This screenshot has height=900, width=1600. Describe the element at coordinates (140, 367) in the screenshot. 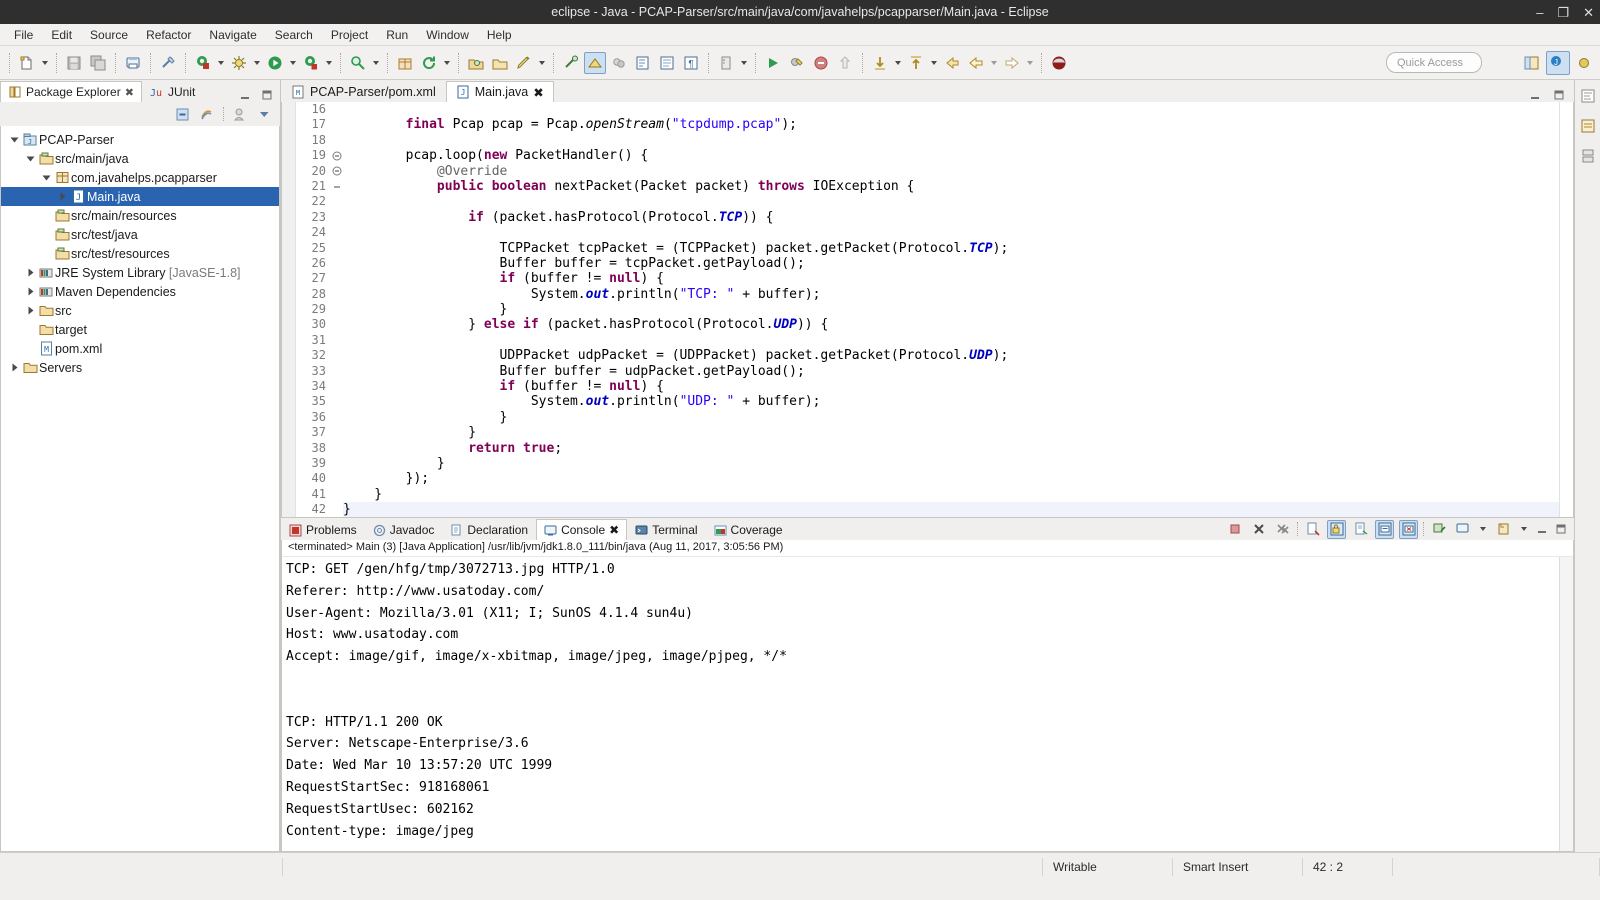

I see `tree-item: Servers` at that location.